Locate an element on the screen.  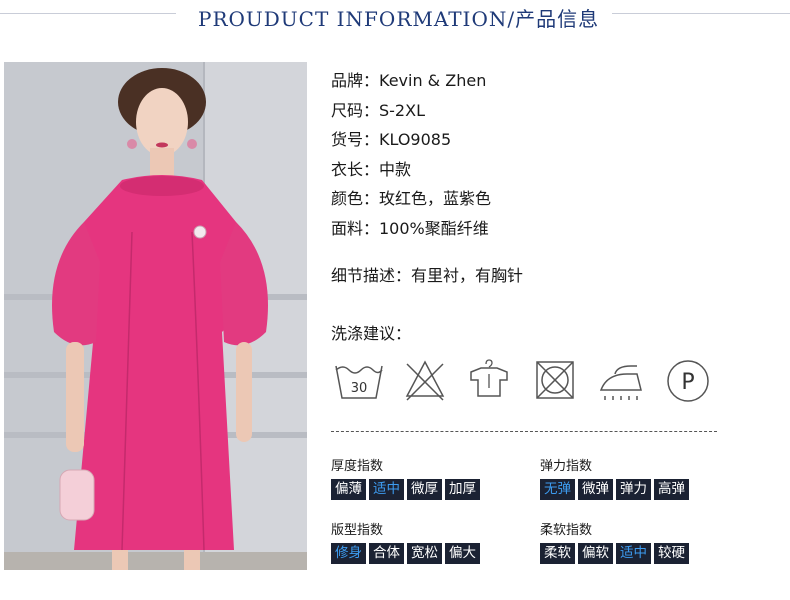
hang-dry-icon is located at coordinates (489, 378).